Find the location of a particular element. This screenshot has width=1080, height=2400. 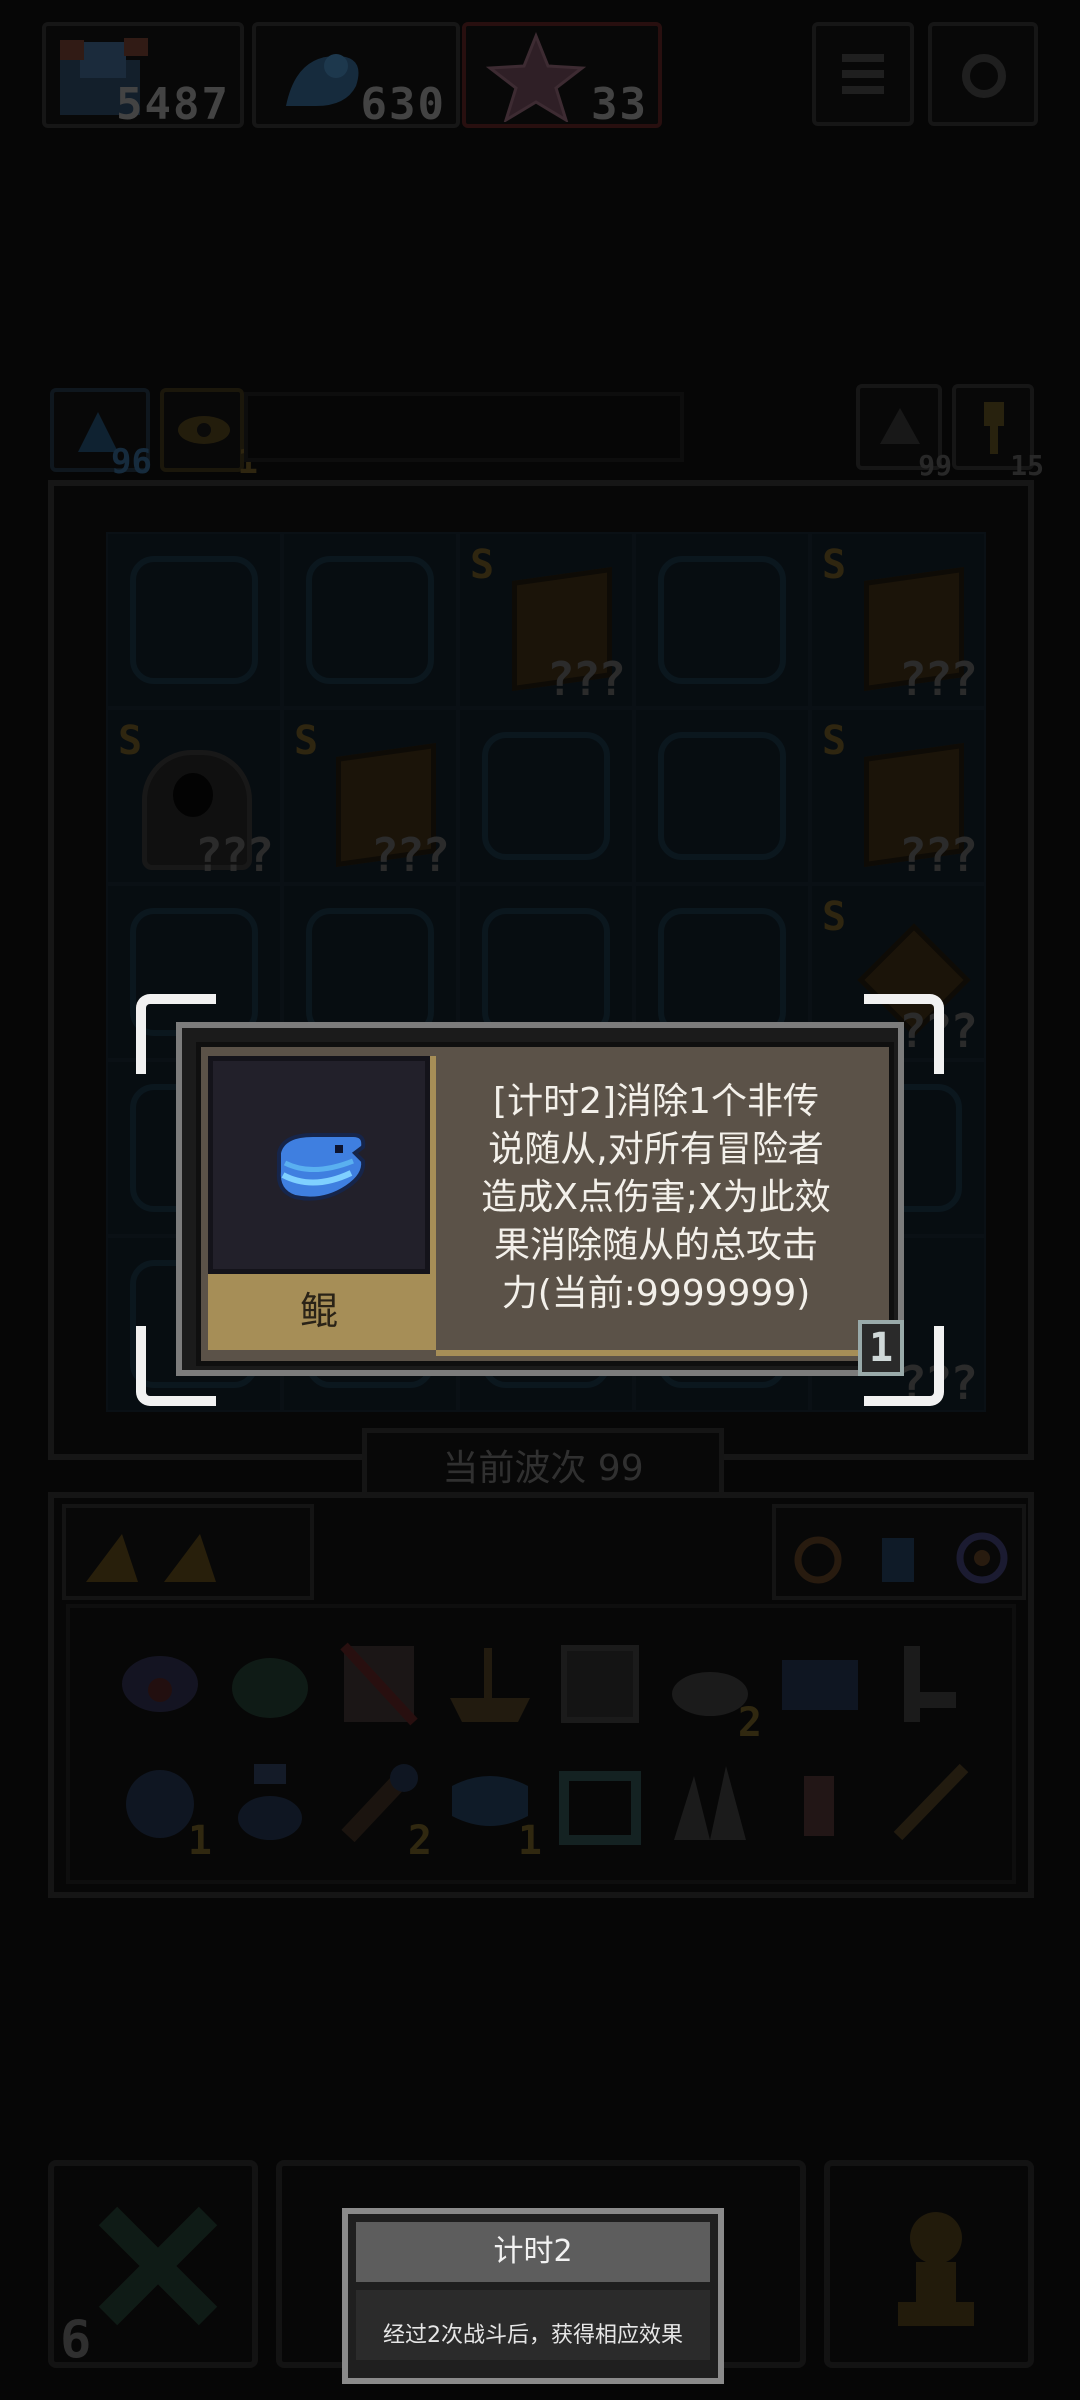

mask-icon is located at coordinates (160, 1684).